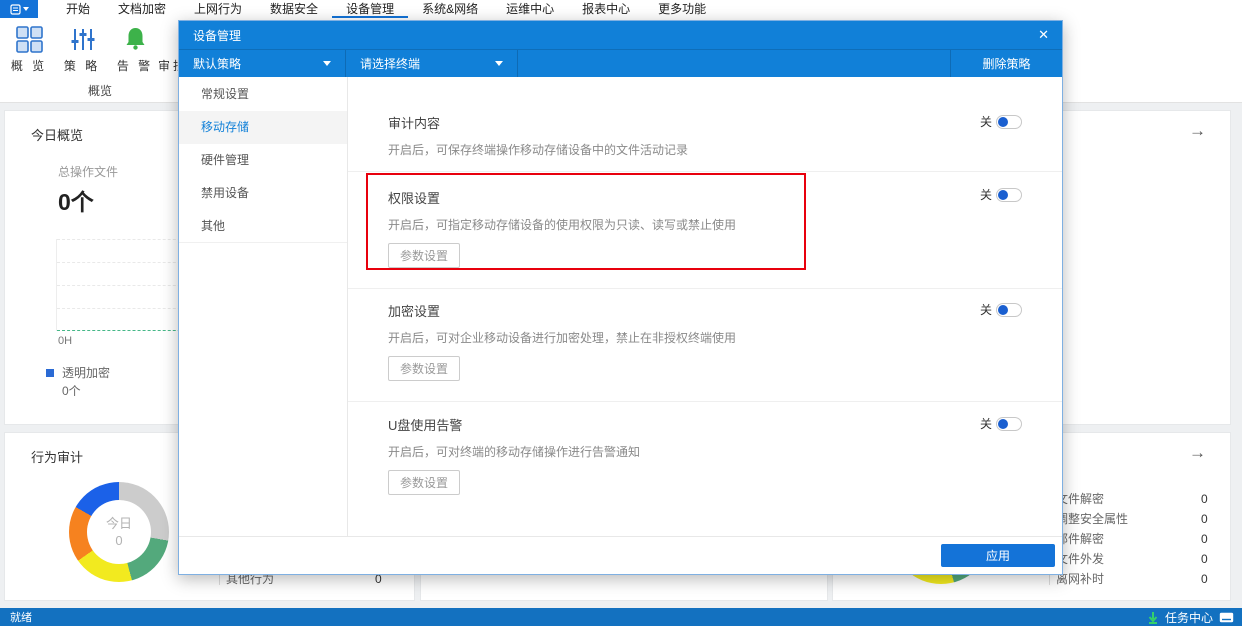 This screenshot has width=1242, height=626. What do you see at coordinates (21, 618) in the screenshot?
I see `status-ready-text: 就绪` at bounding box center [21, 618].